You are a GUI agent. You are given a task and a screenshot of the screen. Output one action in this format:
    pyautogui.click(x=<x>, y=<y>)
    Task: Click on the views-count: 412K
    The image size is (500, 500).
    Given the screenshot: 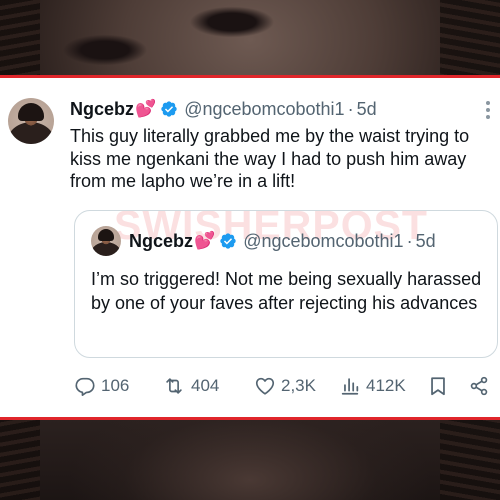 What is the action you would take?
    pyautogui.click(x=386, y=385)
    